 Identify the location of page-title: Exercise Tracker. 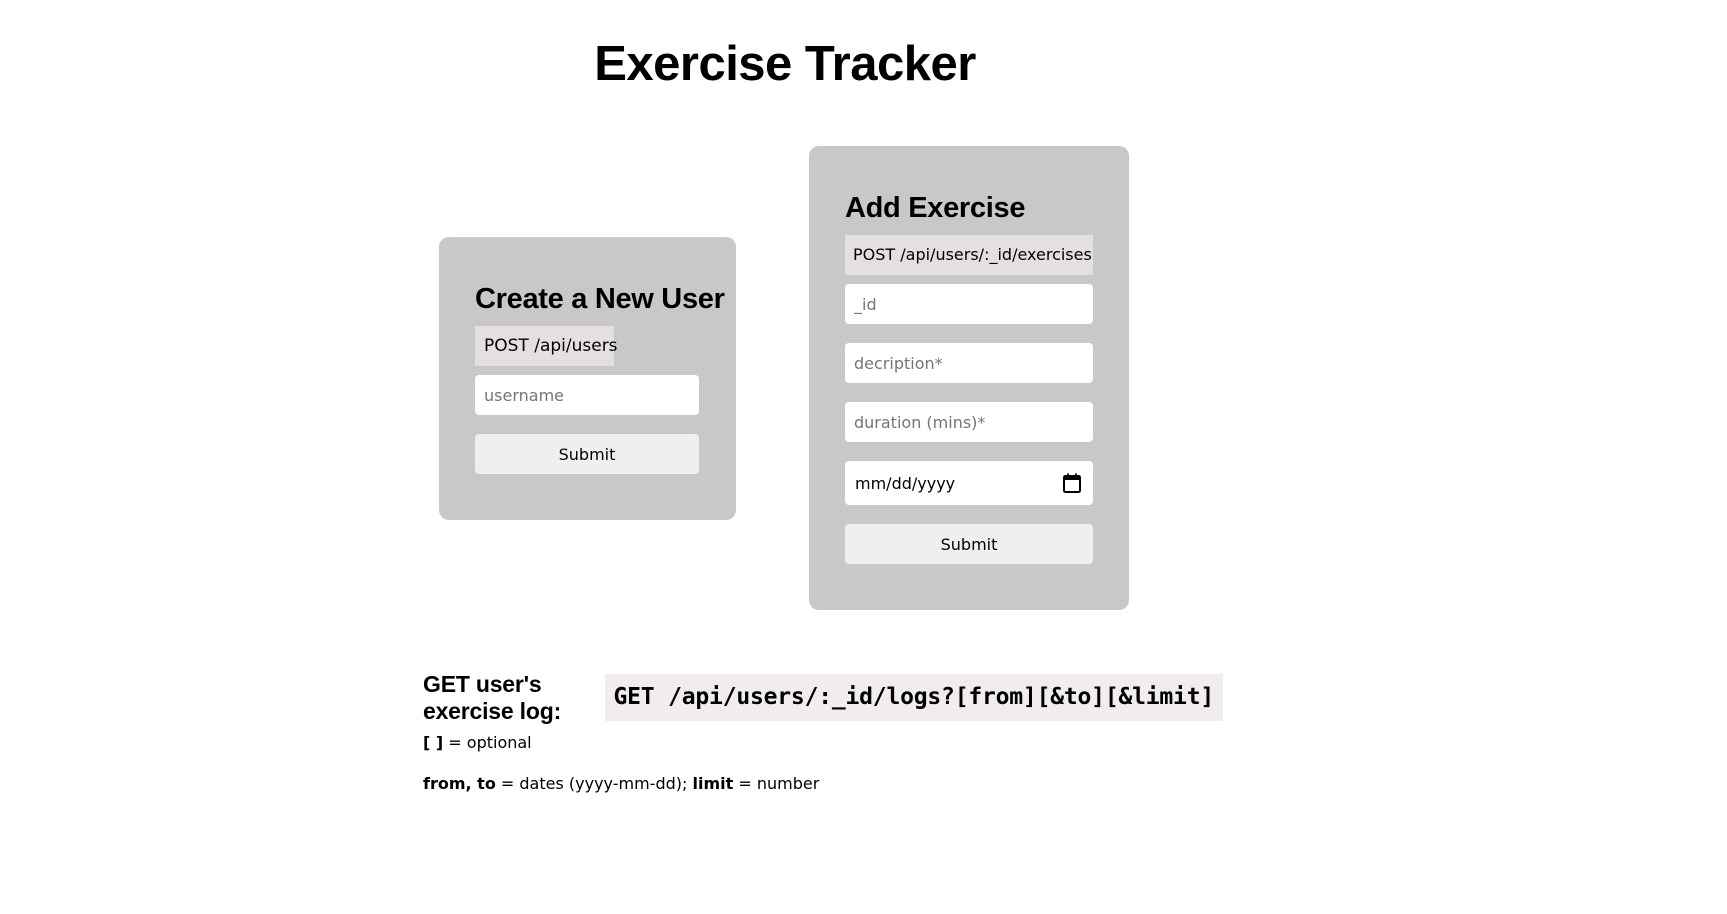
(785, 64).